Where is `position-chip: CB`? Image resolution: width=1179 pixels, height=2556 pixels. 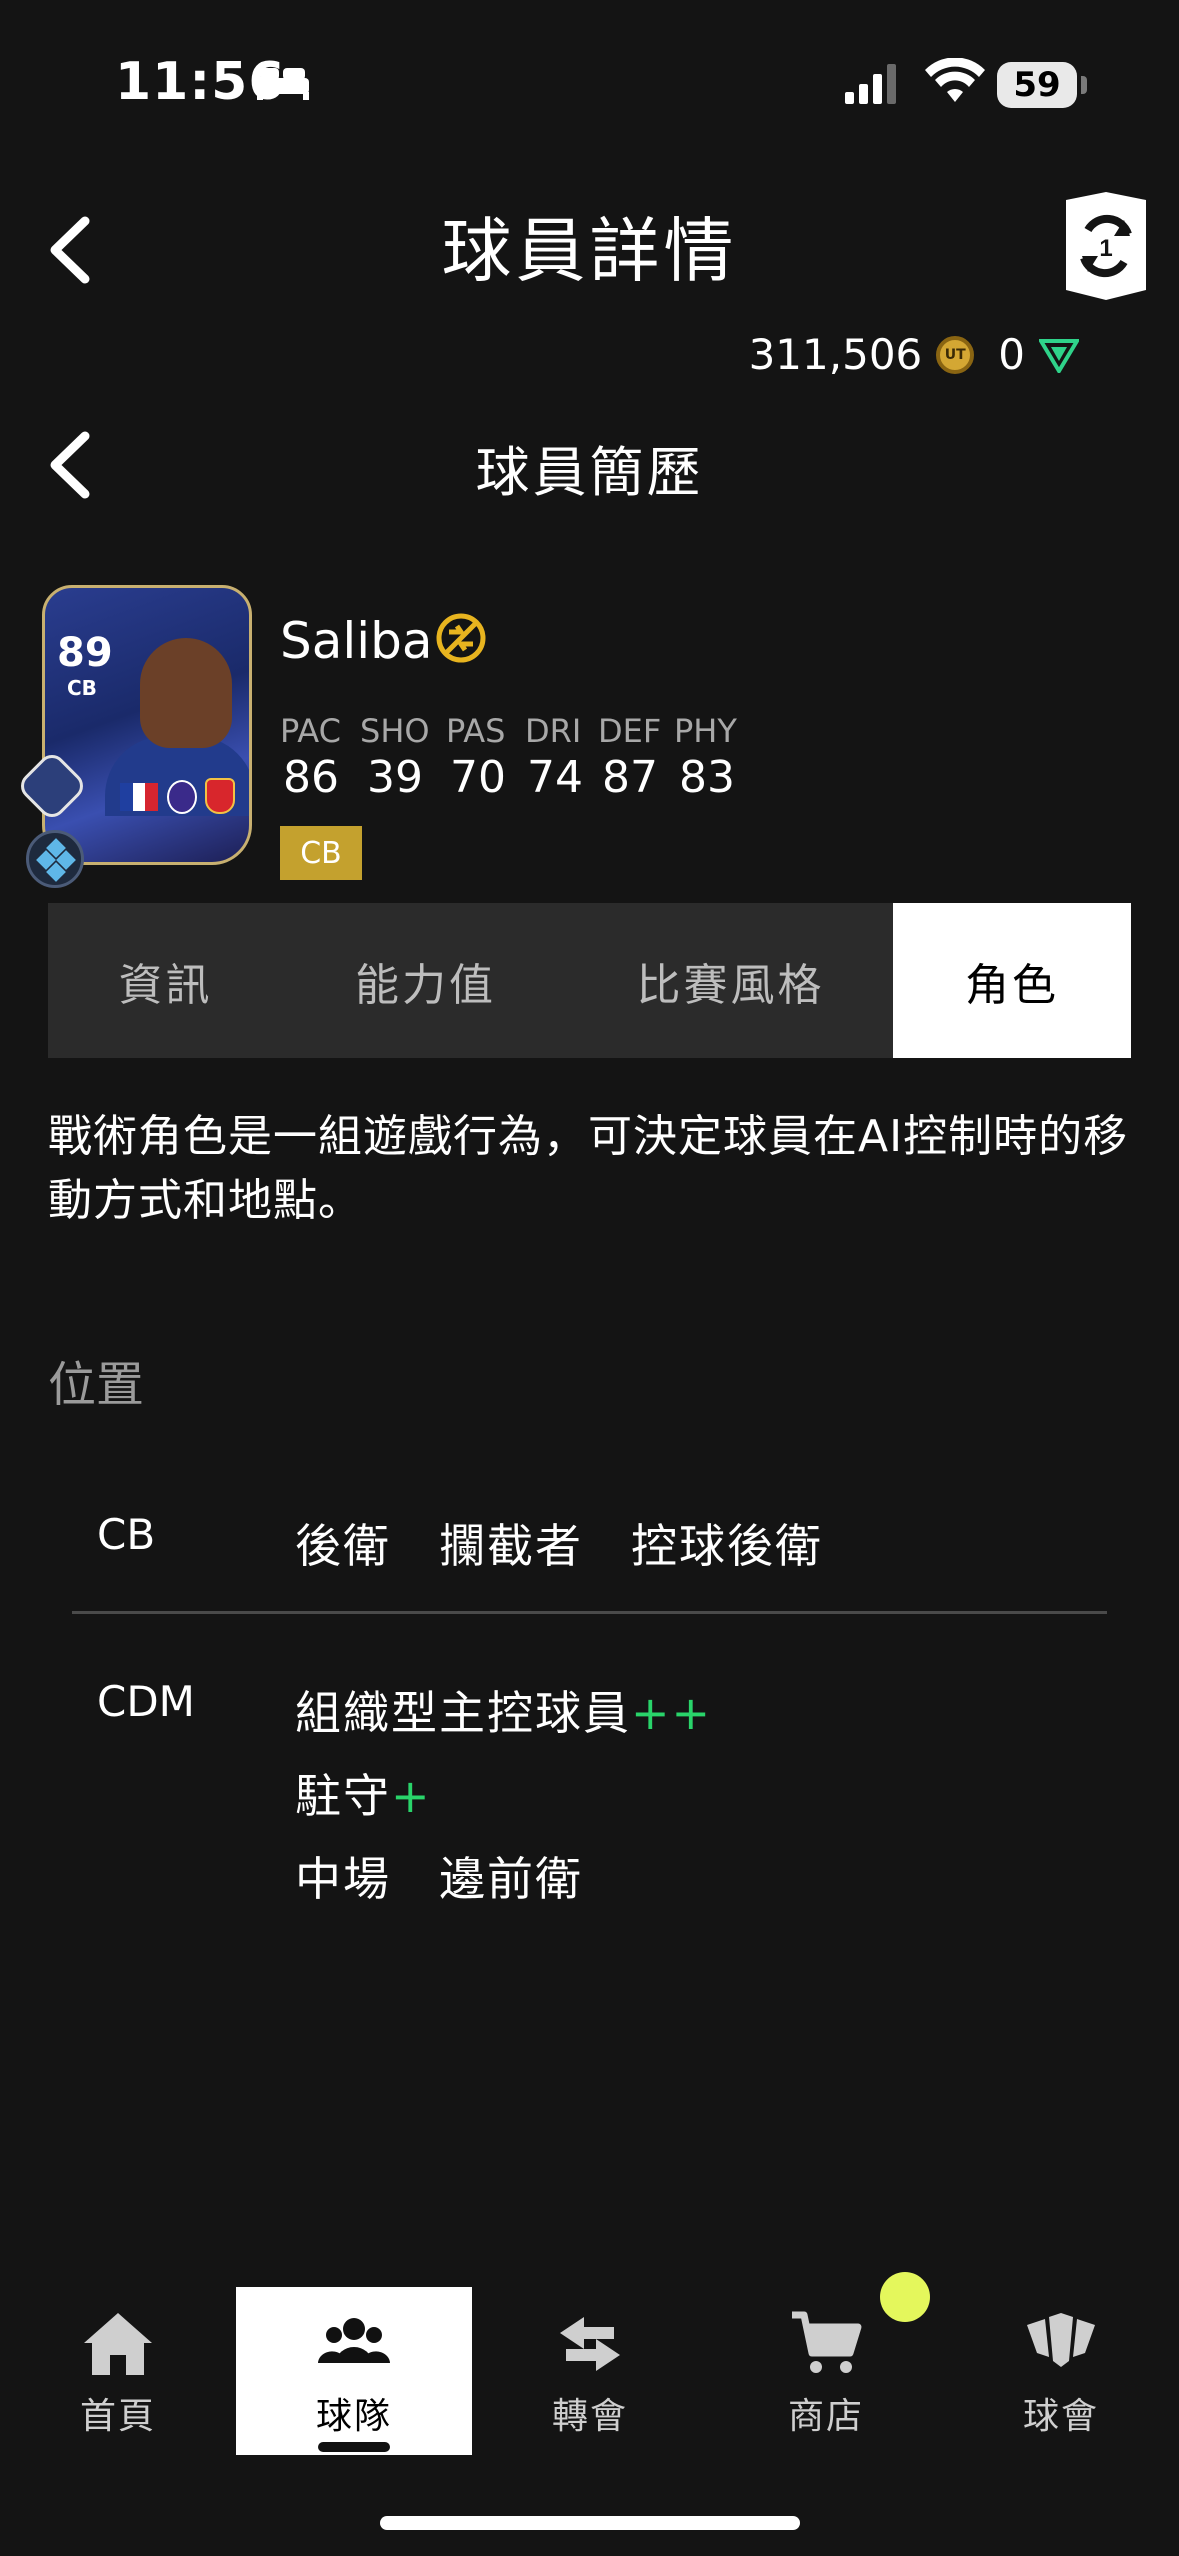 position-chip: CB is located at coordinates (321, 853).